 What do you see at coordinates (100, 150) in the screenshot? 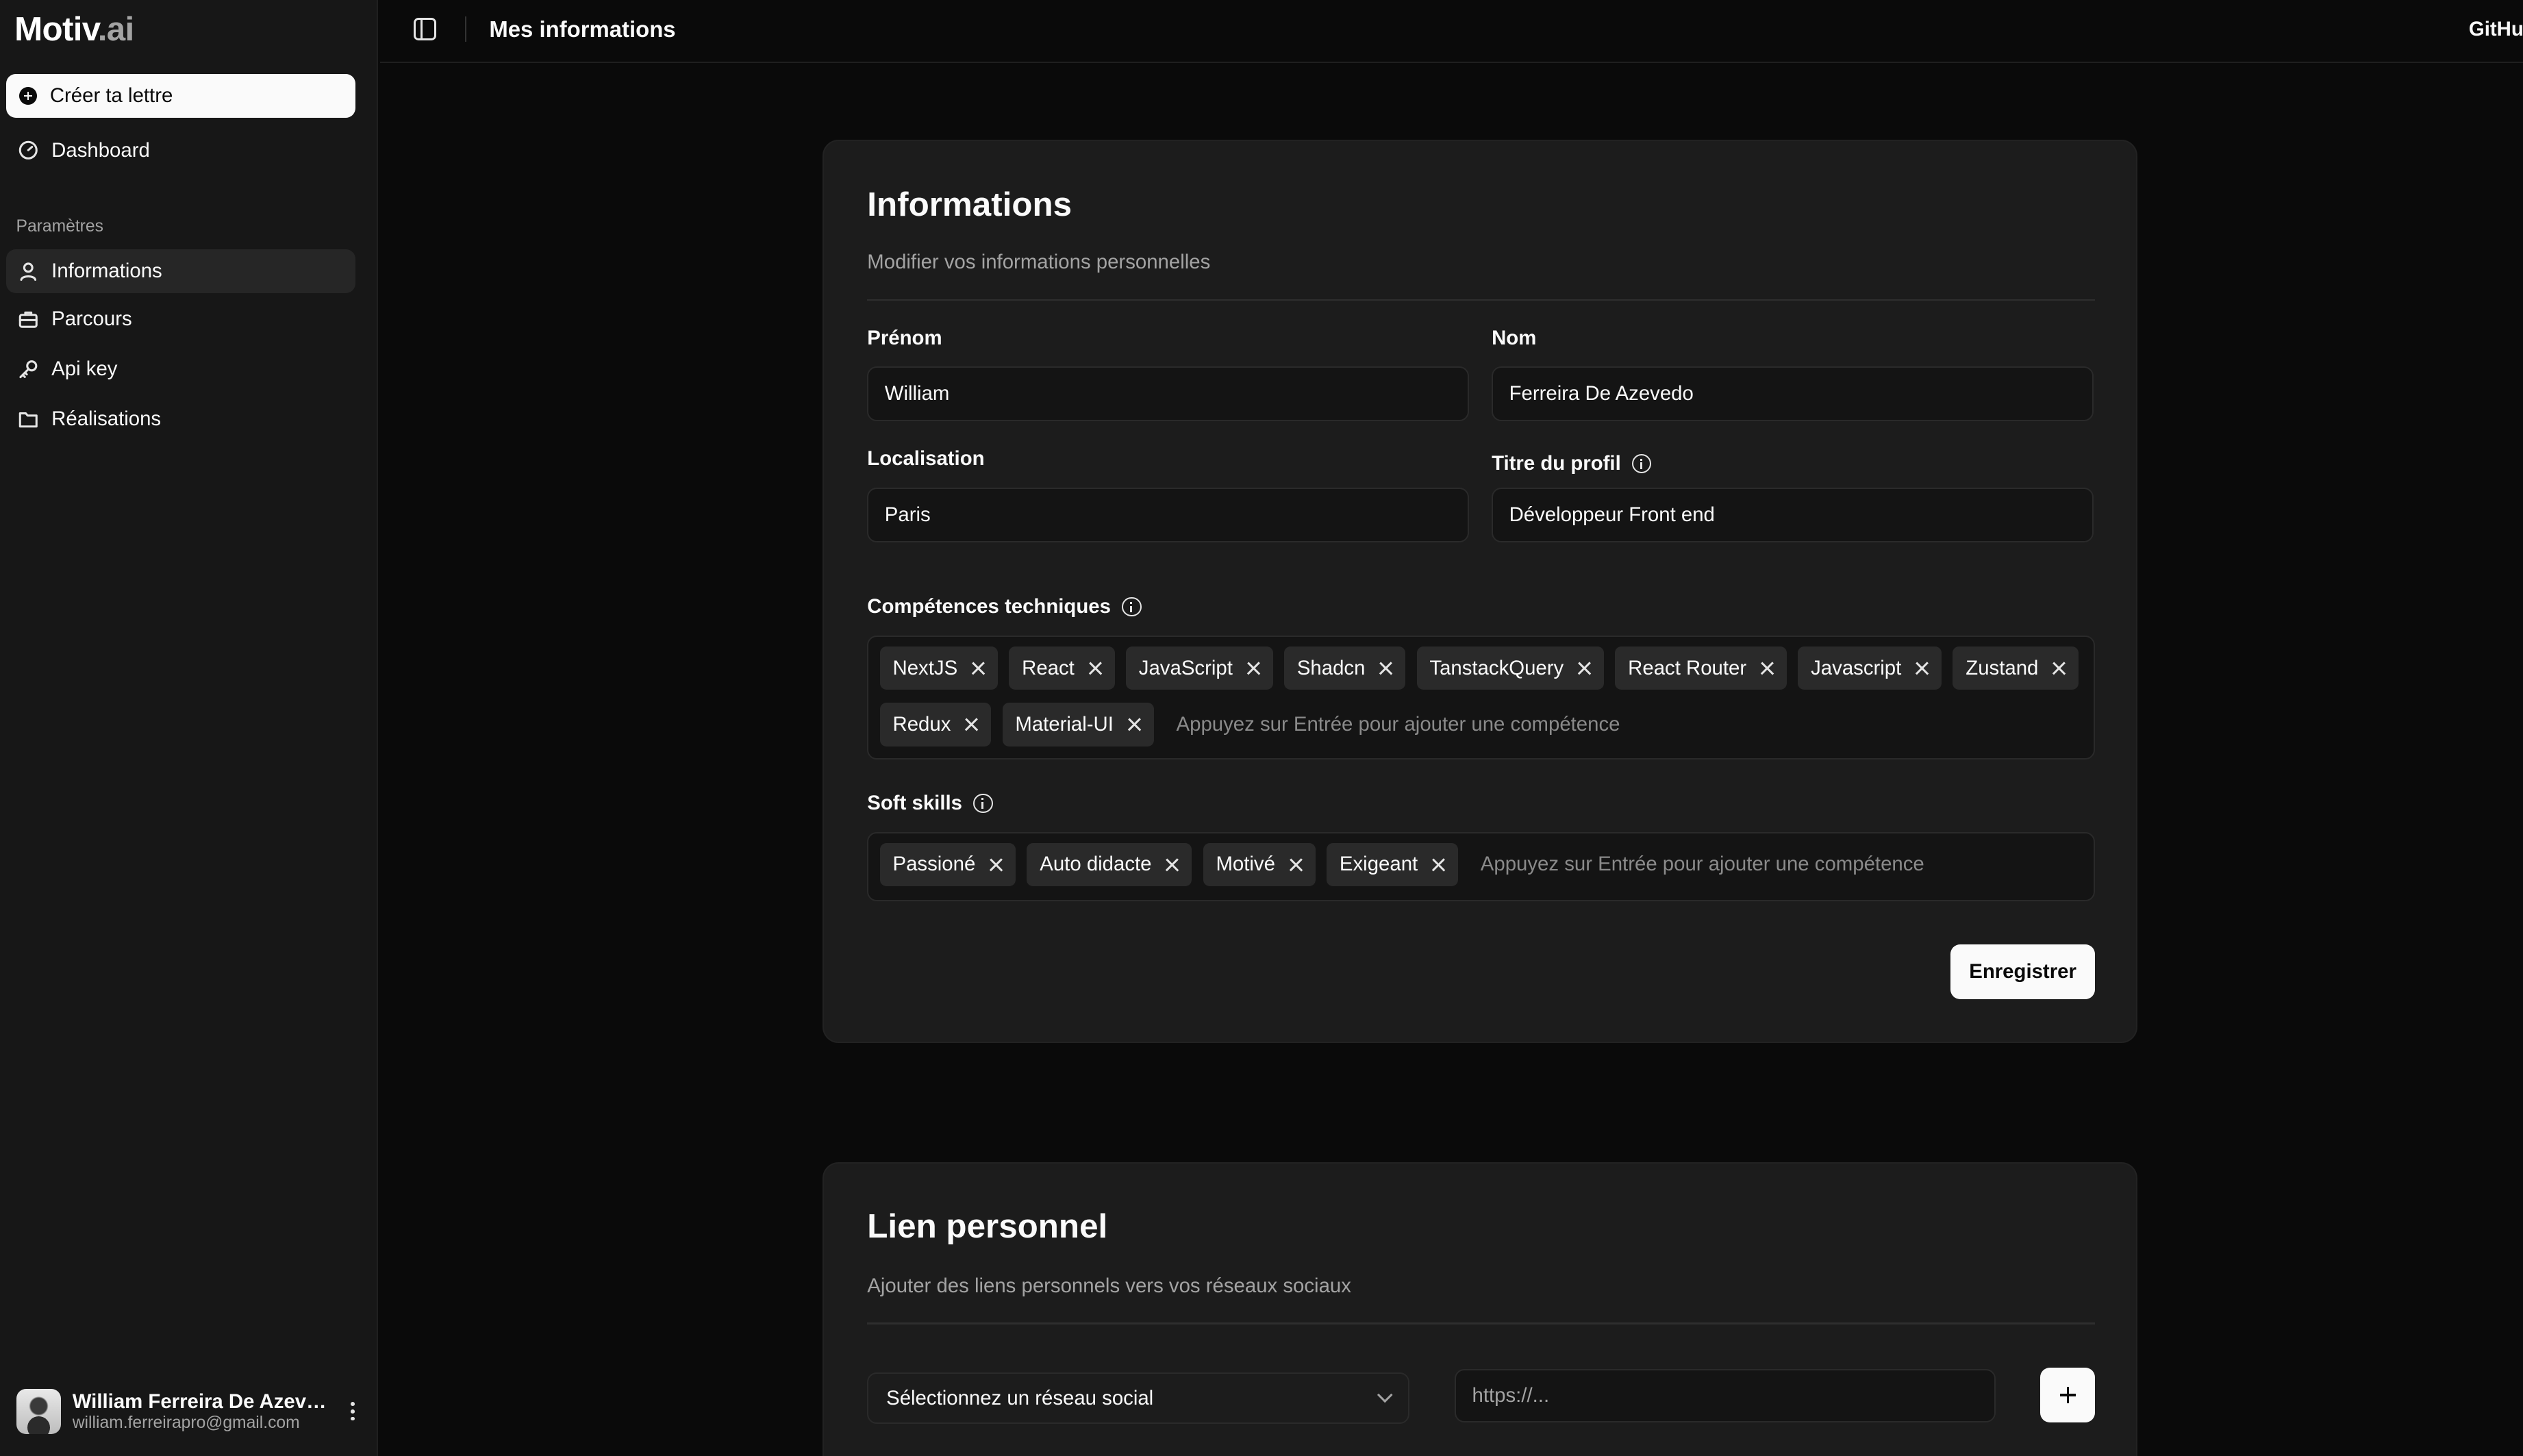
I see `sidebar-item-label: Dashboard` at bounding box center [100, 150].